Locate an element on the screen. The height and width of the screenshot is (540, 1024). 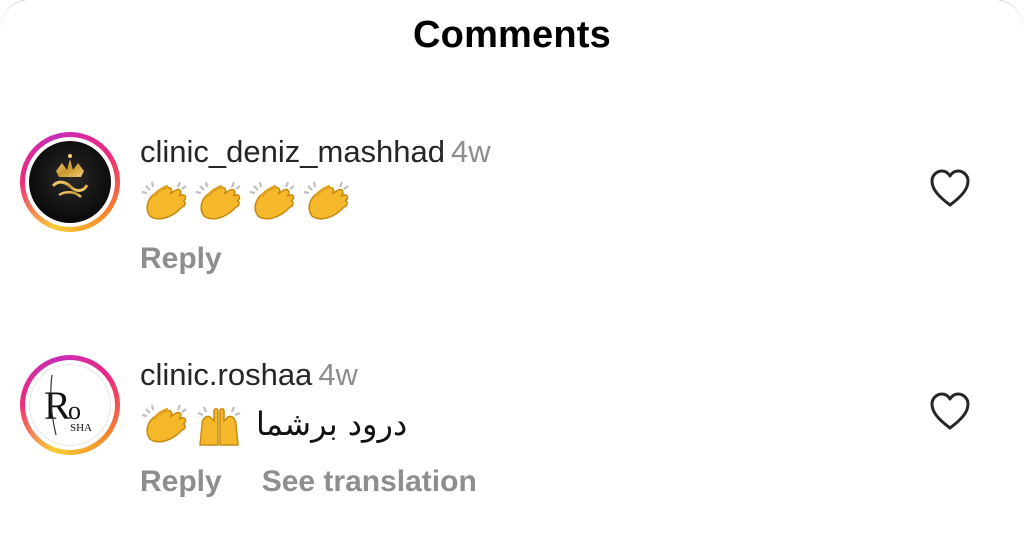
avatar-story-ring: R o SHA is located at coordinates (70, 405).